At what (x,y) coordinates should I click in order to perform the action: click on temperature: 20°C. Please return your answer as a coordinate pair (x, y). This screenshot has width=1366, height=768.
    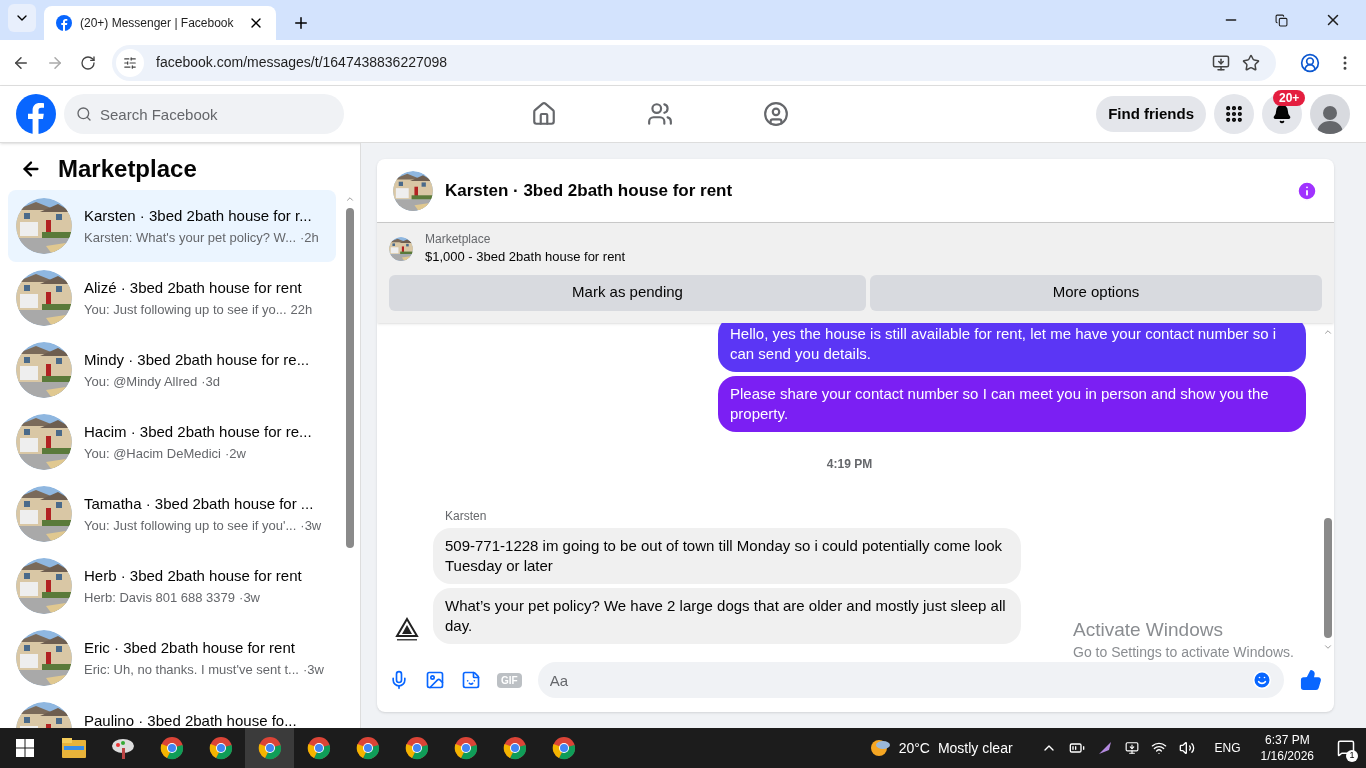
    Looking at the image, I should click on (914, 748).